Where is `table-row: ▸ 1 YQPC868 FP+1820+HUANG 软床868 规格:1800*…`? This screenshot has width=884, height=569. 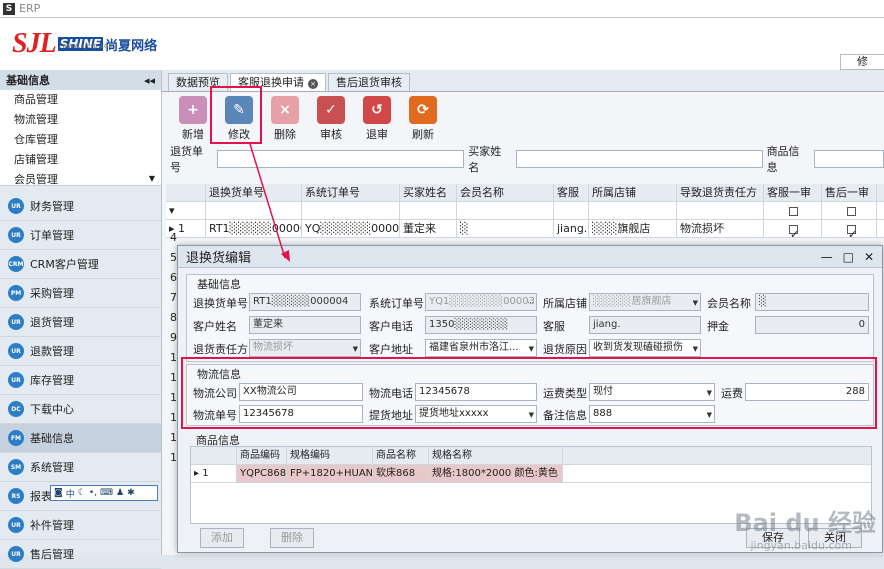 table-row: ▸ 1 YQPC868 FP+1820+HUANG 软床868 规格:1800*… is located at coordinates (531, 474).